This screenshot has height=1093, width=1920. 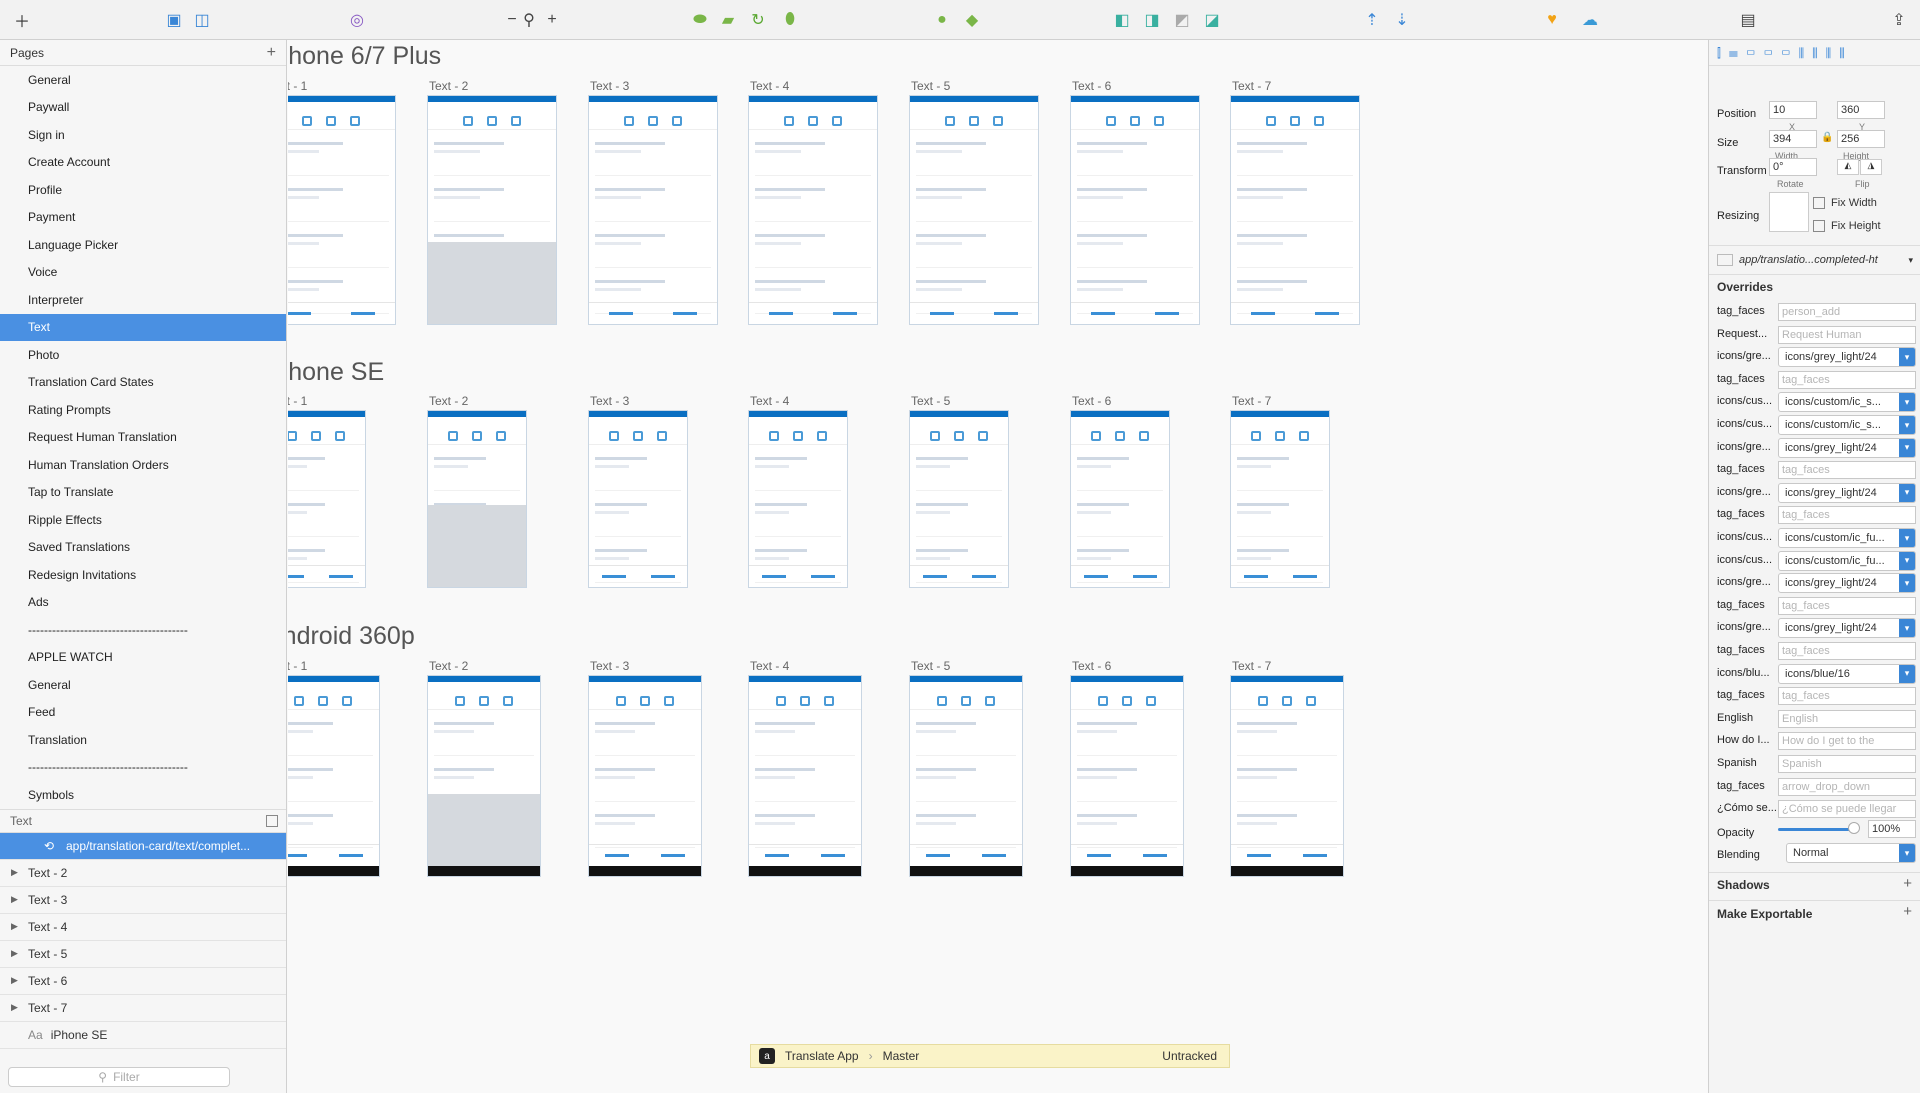 I want to click on page-item: Feed, so click(x=143, y=713).